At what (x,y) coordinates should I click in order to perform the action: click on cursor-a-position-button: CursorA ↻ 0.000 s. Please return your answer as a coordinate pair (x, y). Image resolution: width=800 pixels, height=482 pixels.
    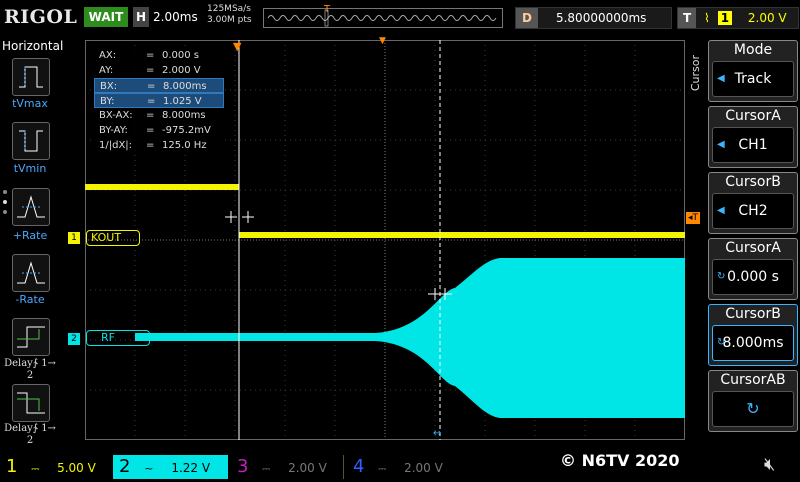
    Looking at the image, I should click on (753, 269).